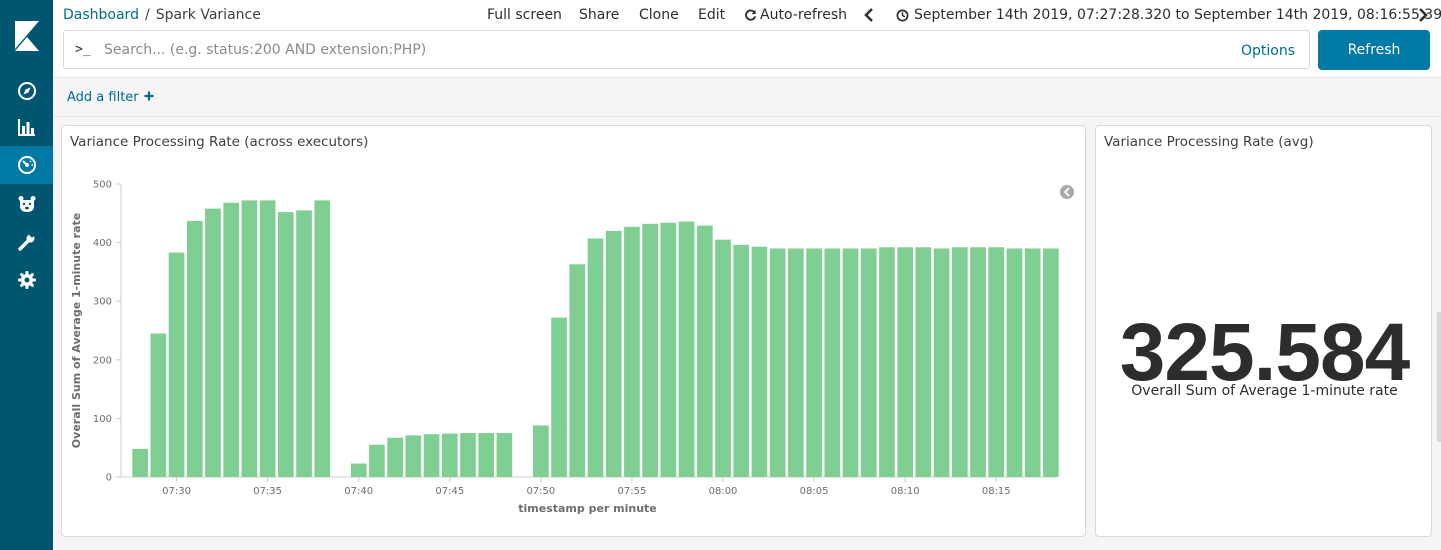 This screenshot has width=1441, height=550. Describe the element at coordinates (659, 15) in the screenshot. I see `clone-button: Clone` at that location.